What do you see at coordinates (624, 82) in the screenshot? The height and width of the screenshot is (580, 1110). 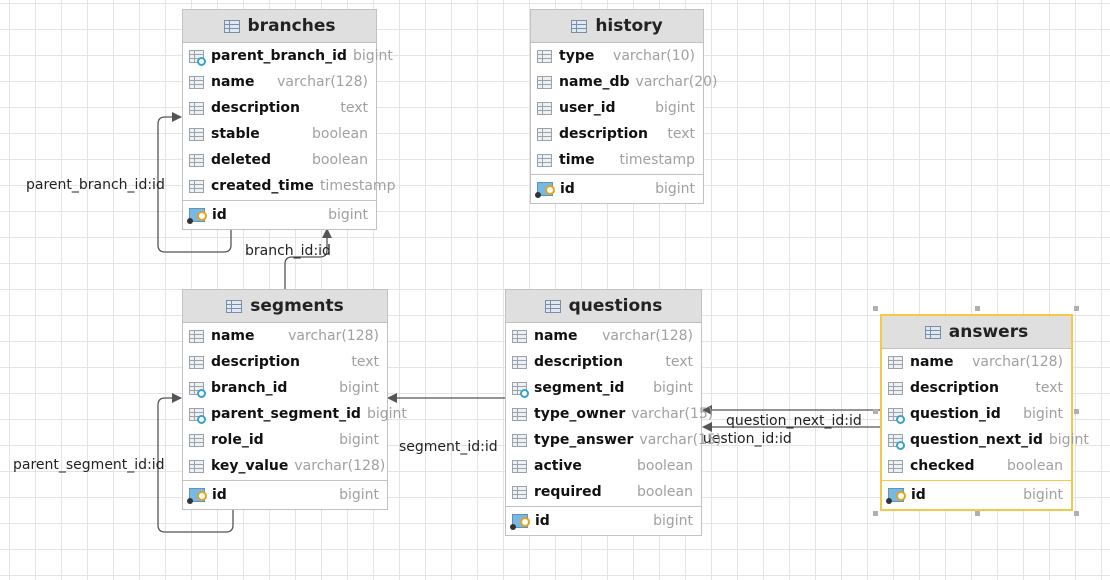 I see `column-row: name_db varchar(20)` at bounding box center [624, 82].